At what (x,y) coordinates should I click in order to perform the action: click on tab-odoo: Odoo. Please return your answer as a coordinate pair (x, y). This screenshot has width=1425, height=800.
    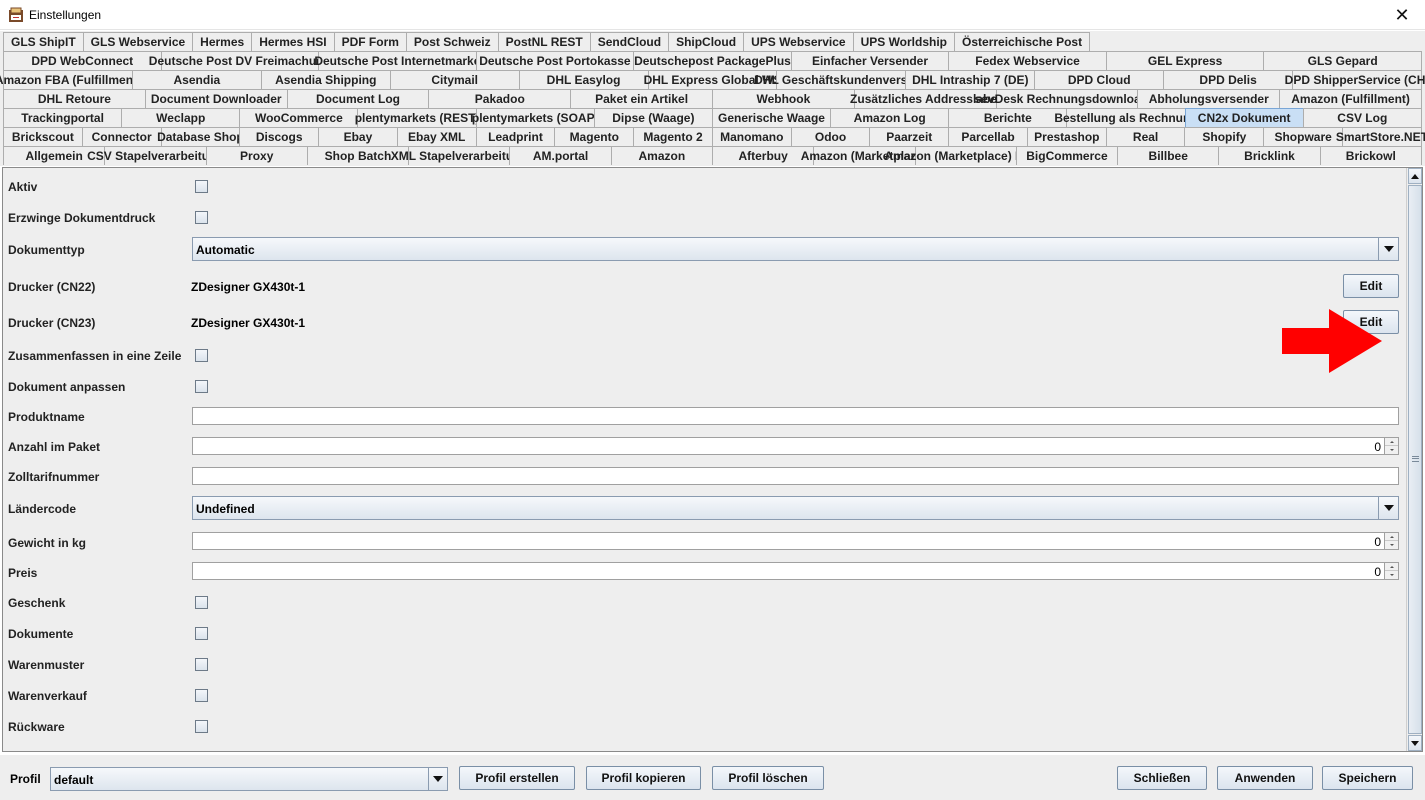
    Looking at the image, I should click on (830, 136).